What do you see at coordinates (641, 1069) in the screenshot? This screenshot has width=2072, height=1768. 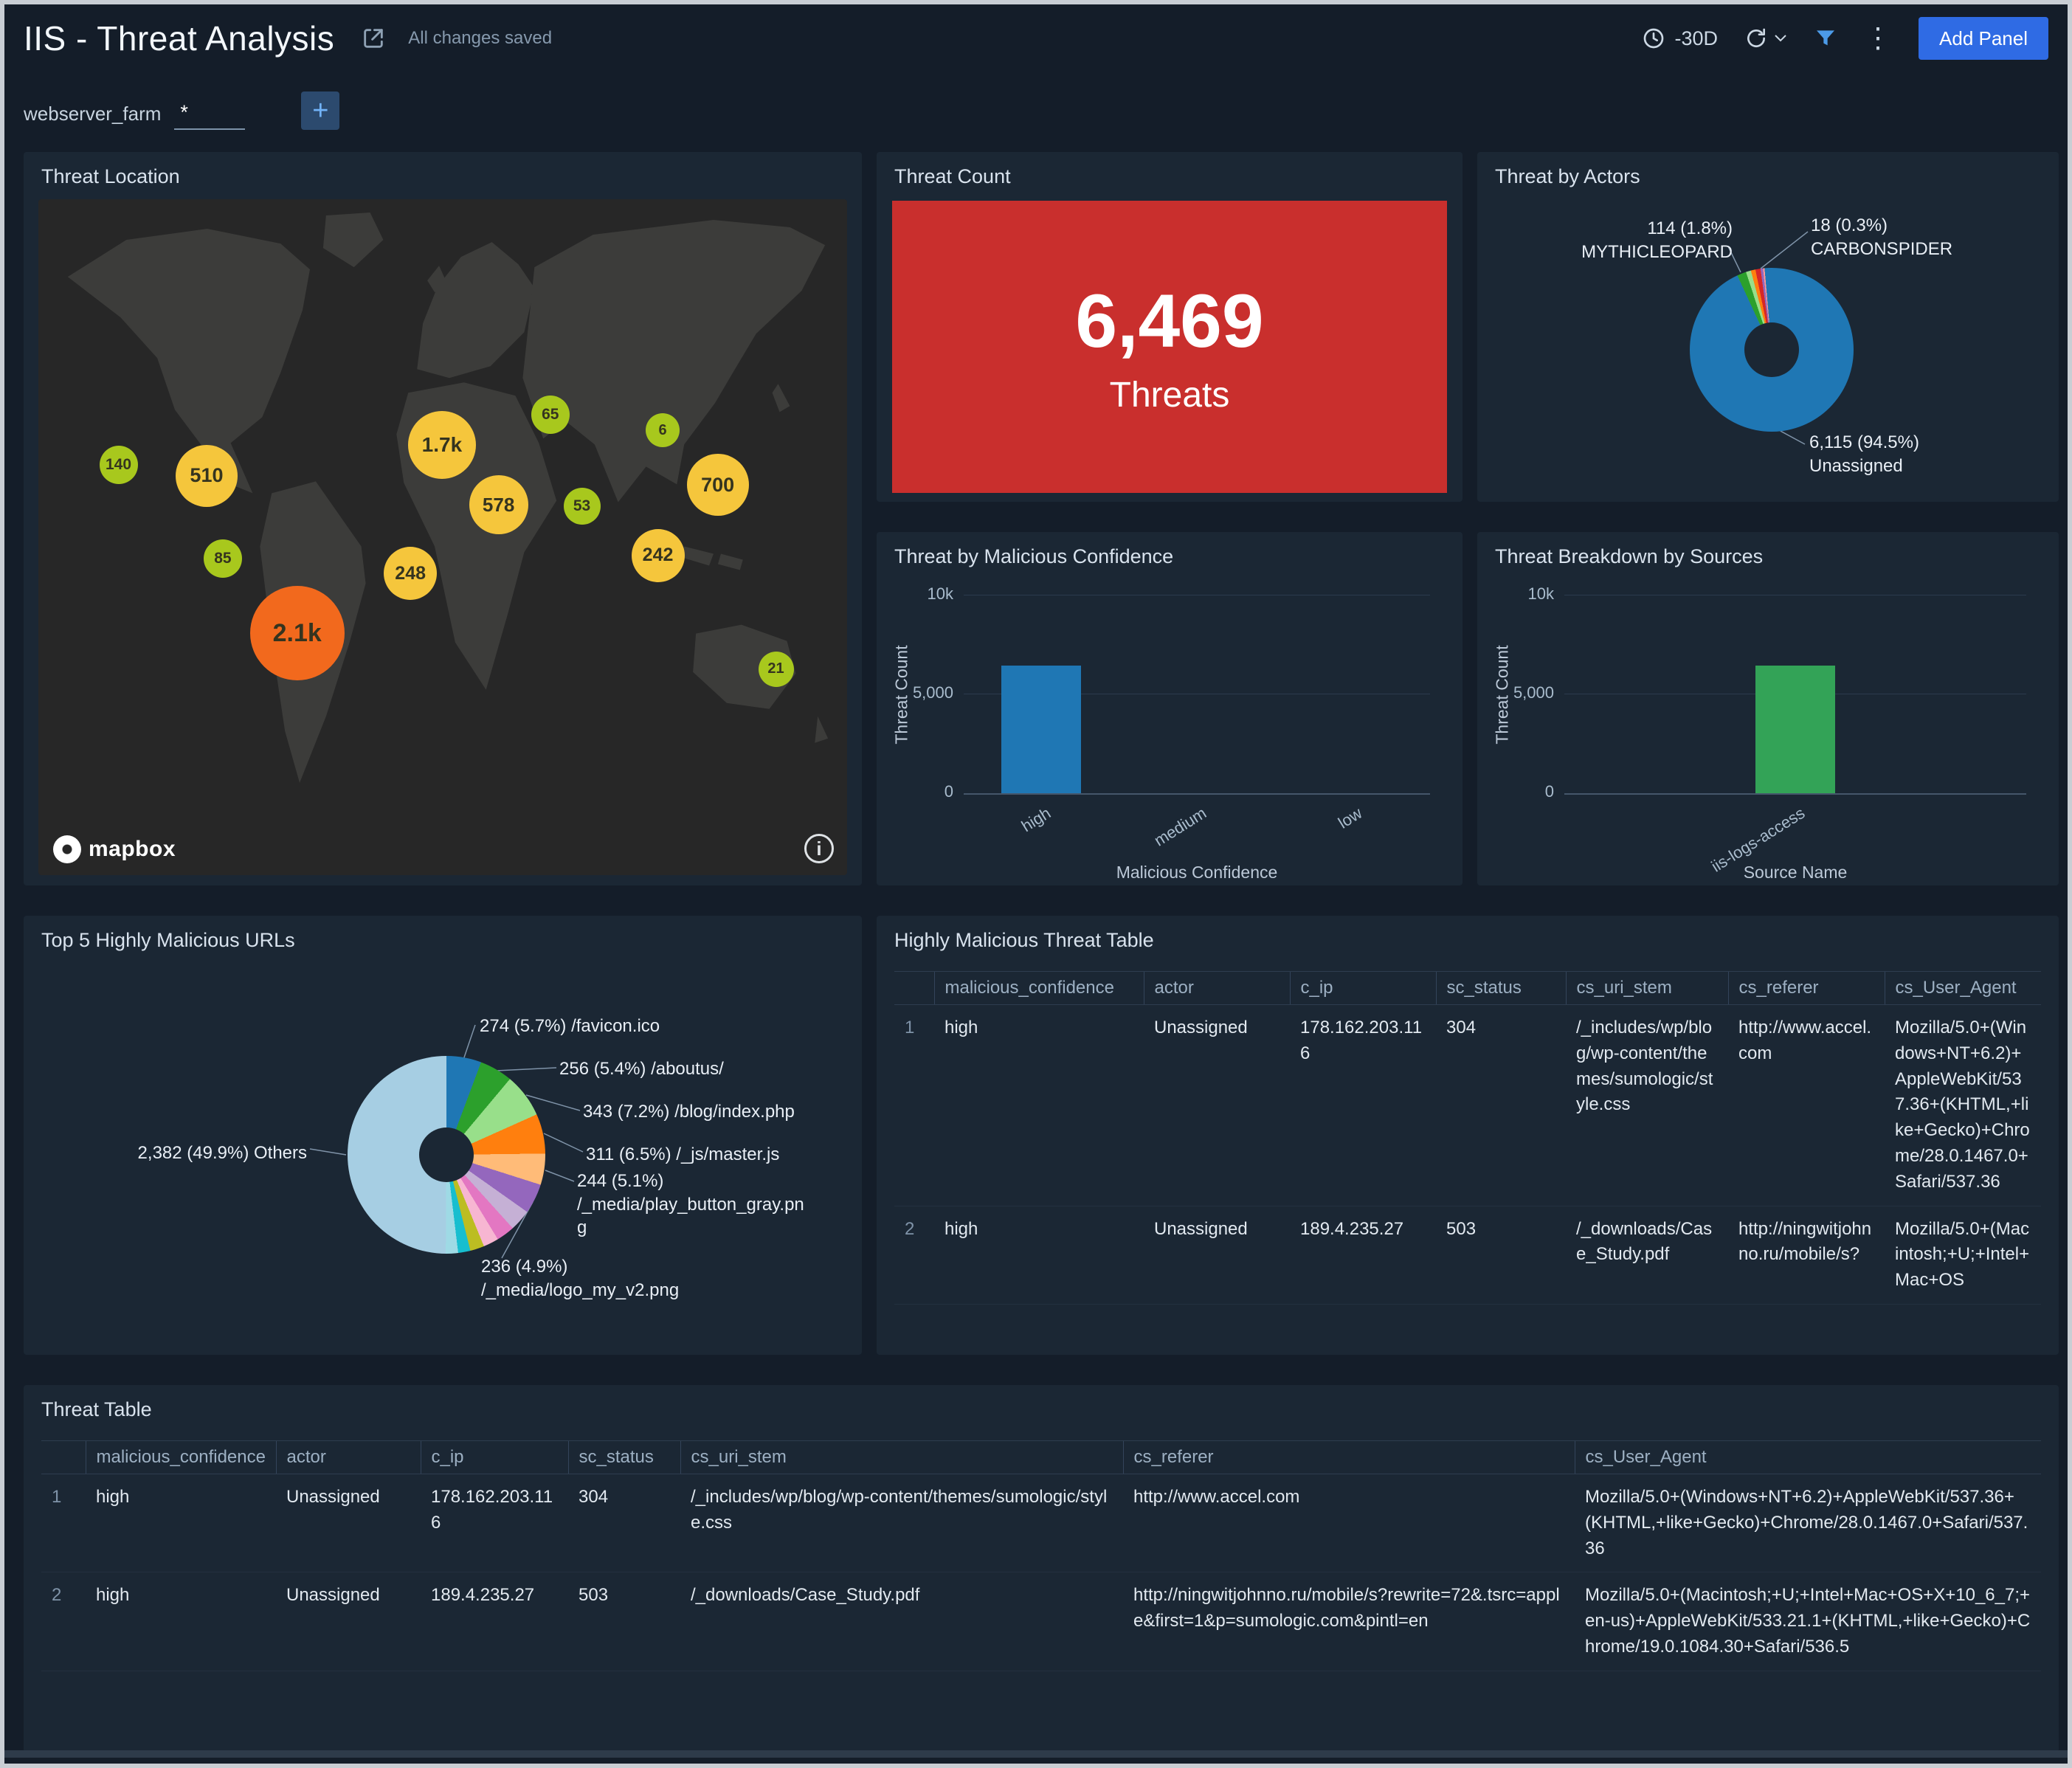 I see `donut-label-aboutus: 256 (5.4%) /aboutus/` at bounding box center [641, 1069].